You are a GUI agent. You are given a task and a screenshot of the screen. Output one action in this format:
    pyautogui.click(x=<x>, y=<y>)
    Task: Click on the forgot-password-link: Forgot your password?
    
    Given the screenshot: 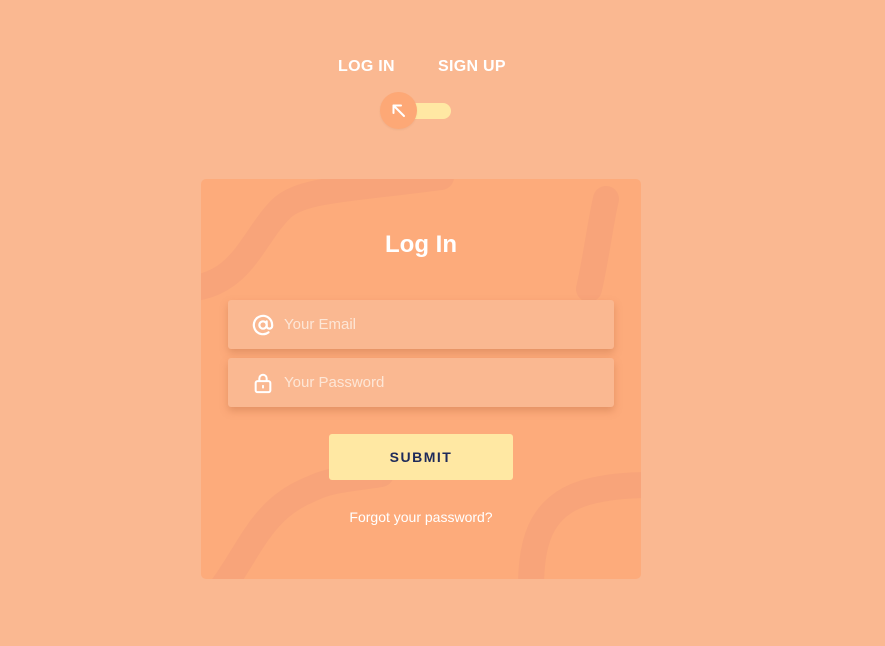 What is the action you would take?
    pyautogui.click(x=421, y=517)
    